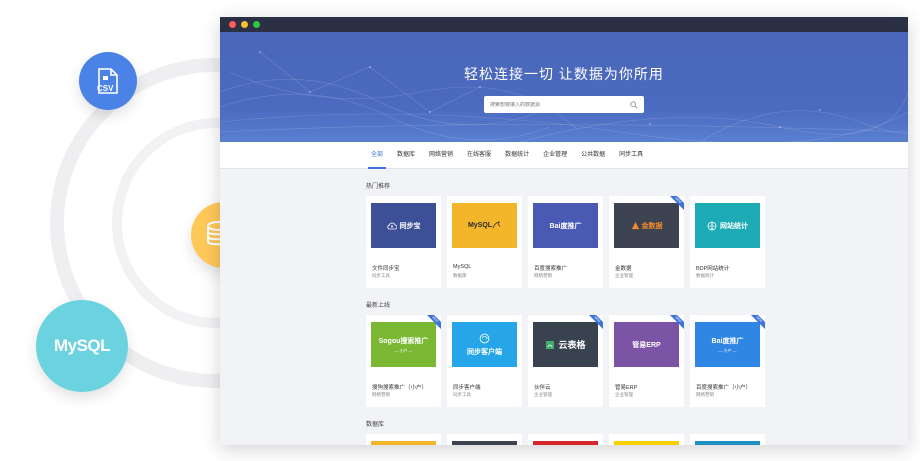 The height and width of the screenshot is (461, 920). What do you see at coordinates (403, 341) in the screenshot?
I see `thumb-text: Sogou搜索推广` at bounding box center [403, 341].